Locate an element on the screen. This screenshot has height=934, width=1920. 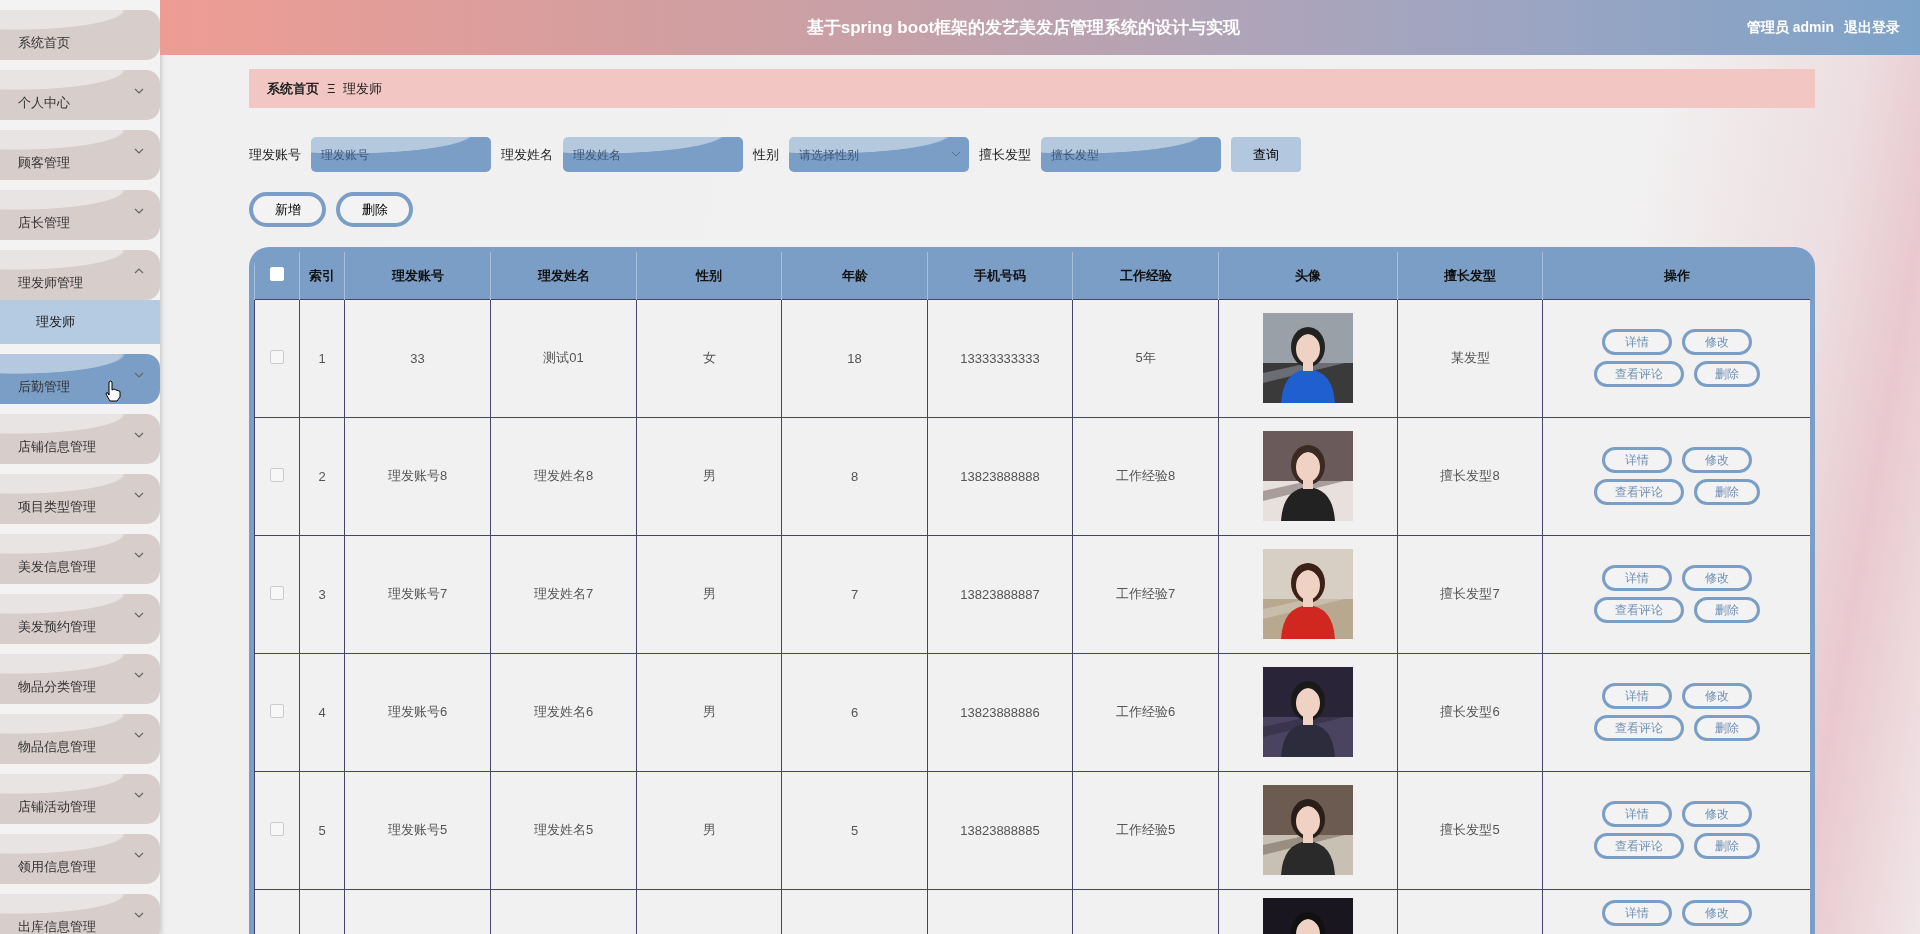
table-cell: 3 is located at coordinates (322, 594).